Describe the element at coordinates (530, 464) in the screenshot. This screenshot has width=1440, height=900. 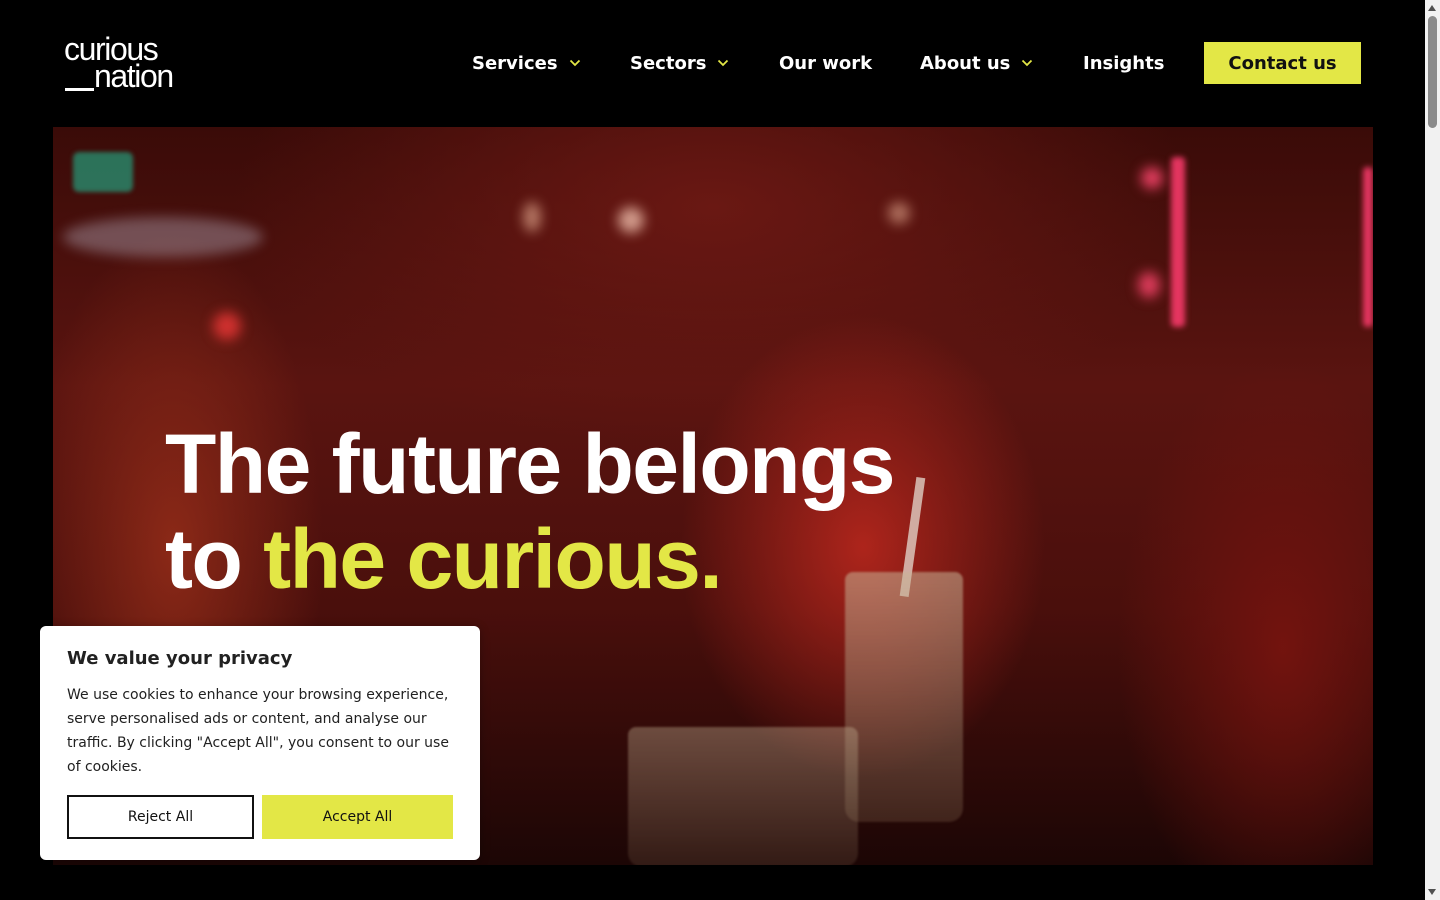
I see `hero-heading-line1: The future belongs` at that location.